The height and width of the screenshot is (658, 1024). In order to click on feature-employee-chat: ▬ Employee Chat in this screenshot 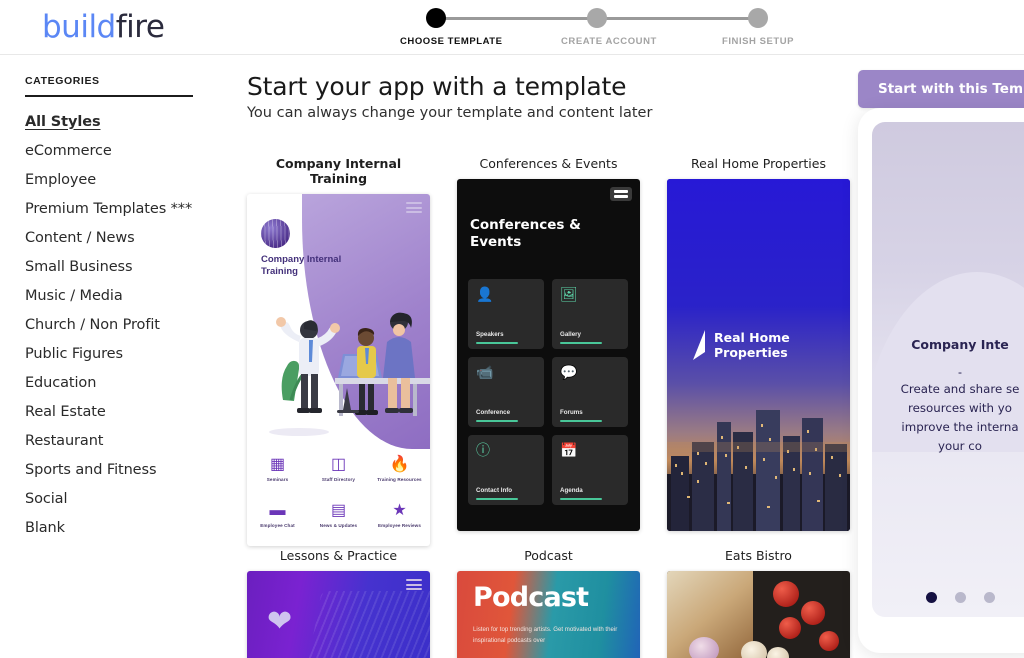, I will do `click(278, 515)`.